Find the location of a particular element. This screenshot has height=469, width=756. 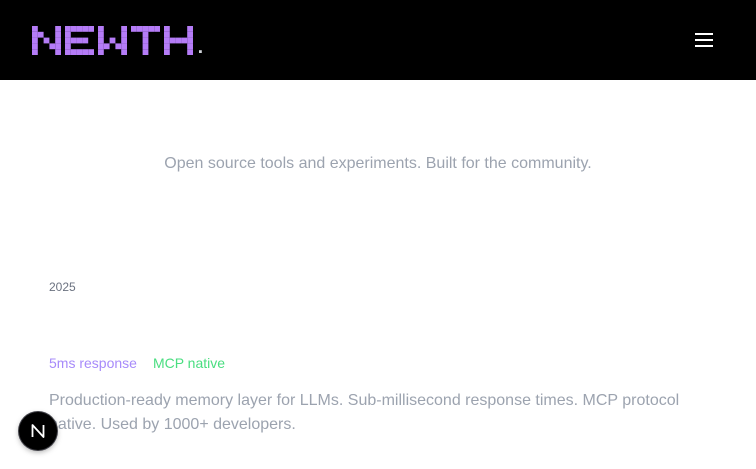

project-tags: 5ms response MCP native is located at coordinates (137, 363).